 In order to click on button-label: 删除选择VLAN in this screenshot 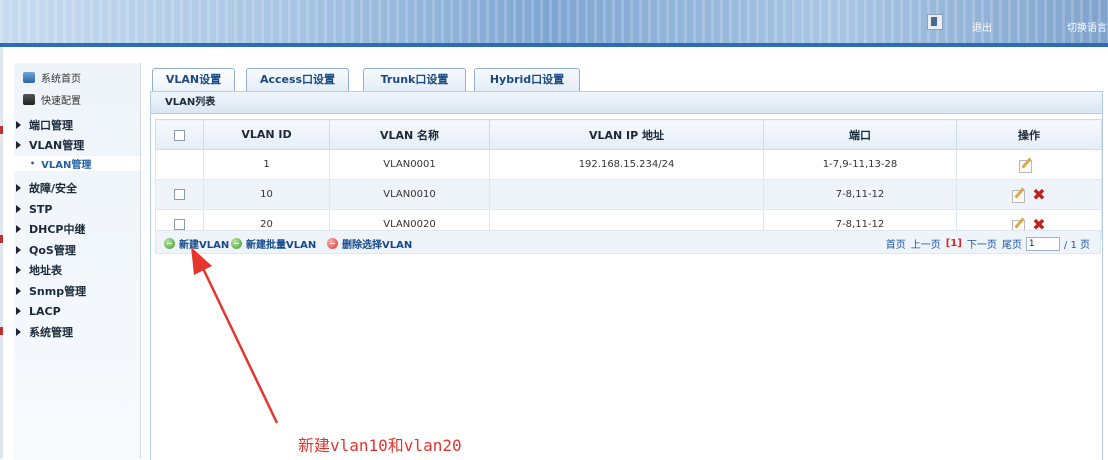, I will do `click(377, 245)`.